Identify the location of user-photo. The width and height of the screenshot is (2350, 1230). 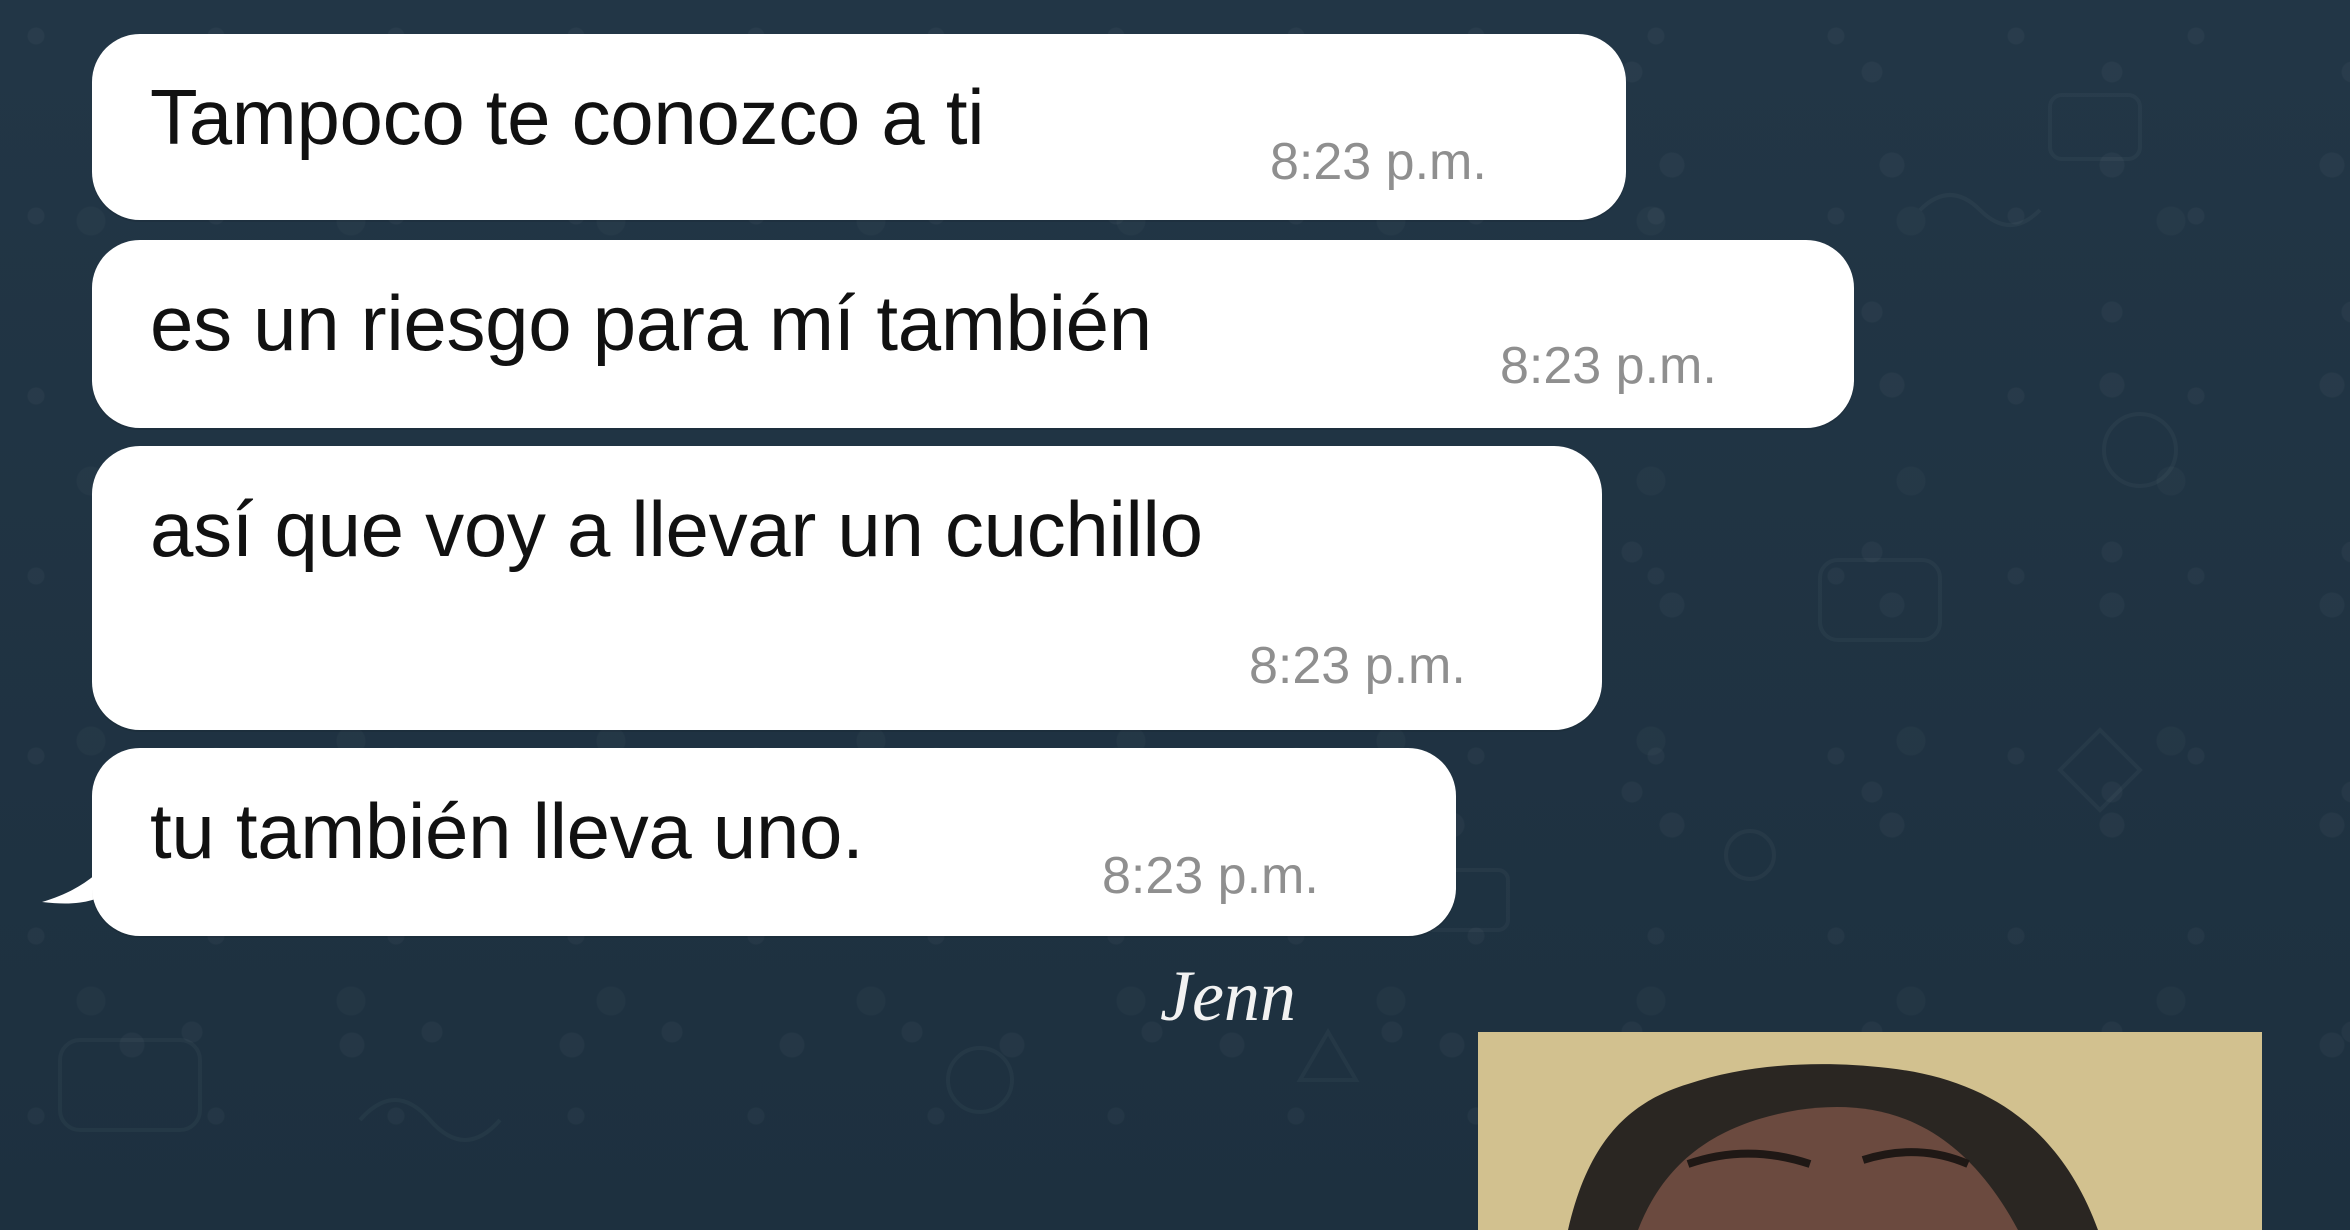
(1870, 1131).